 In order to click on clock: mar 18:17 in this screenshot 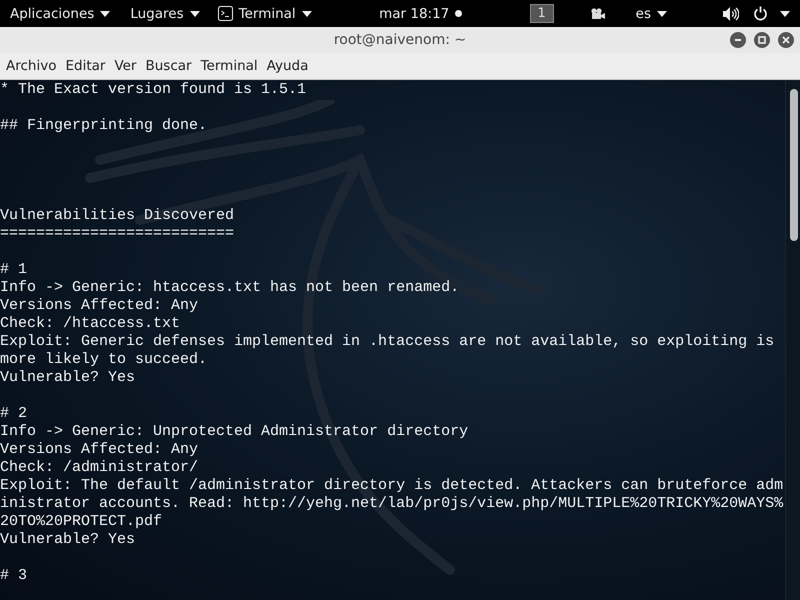, I will do `click(420, 14)`.